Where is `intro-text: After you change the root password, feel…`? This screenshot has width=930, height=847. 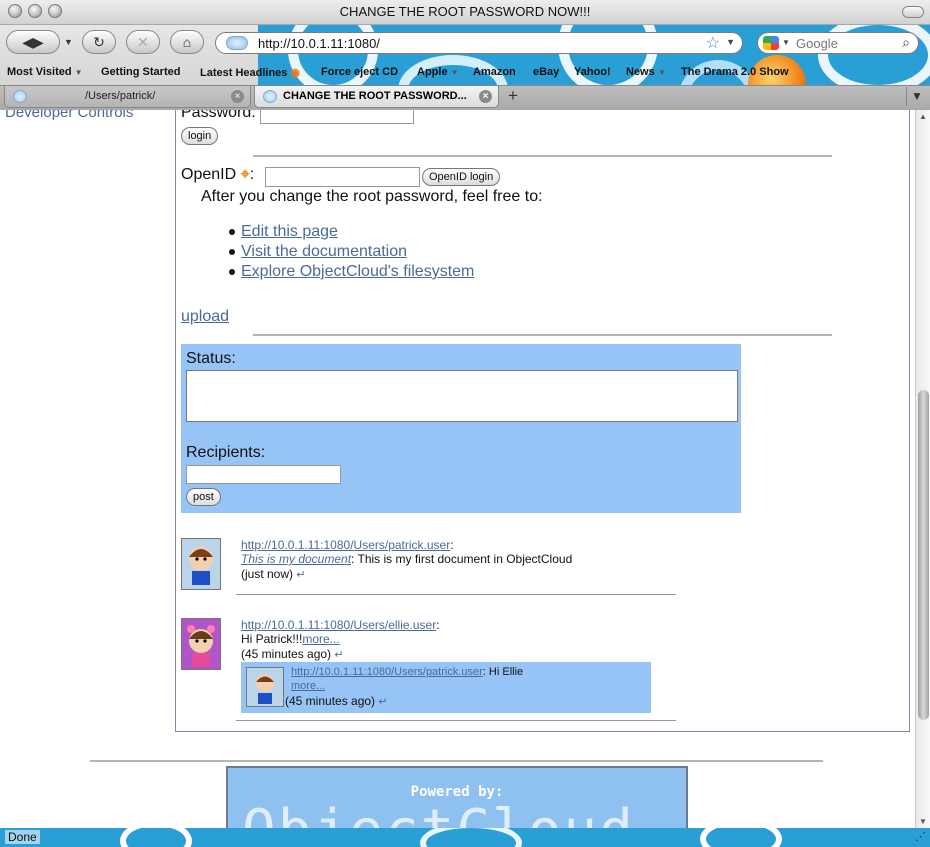
intro-text: After you change the root password, feel… is located at coordinates (372, 196).